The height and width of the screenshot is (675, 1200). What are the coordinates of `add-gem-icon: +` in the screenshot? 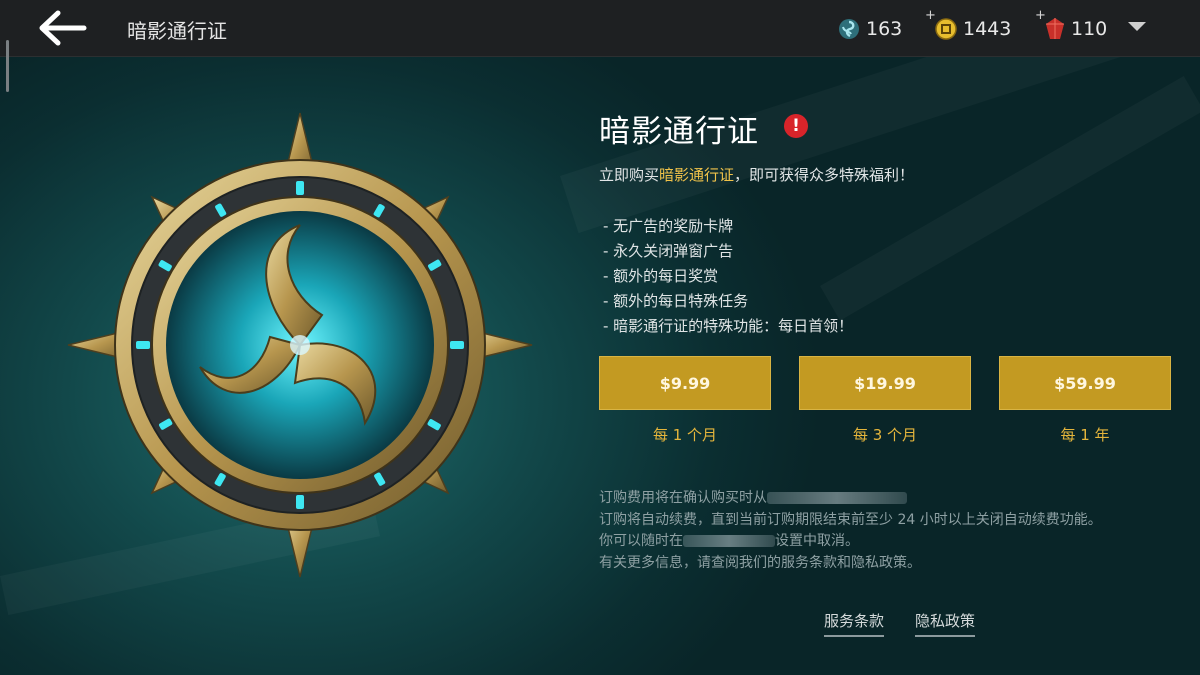 It's located at (1040, 15).